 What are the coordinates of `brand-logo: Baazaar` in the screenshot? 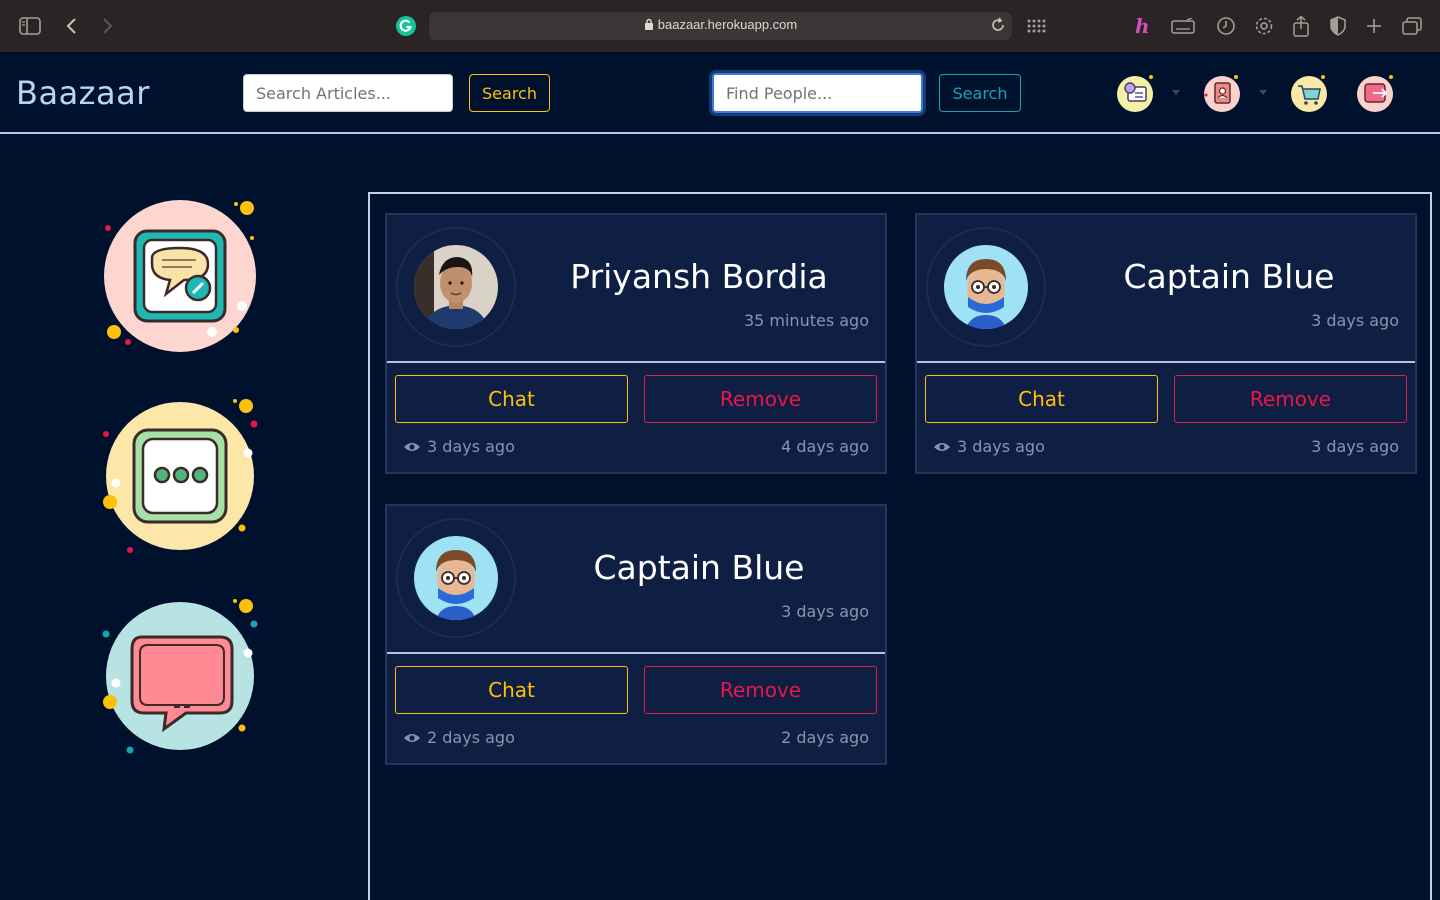 It's located at (83, 93).